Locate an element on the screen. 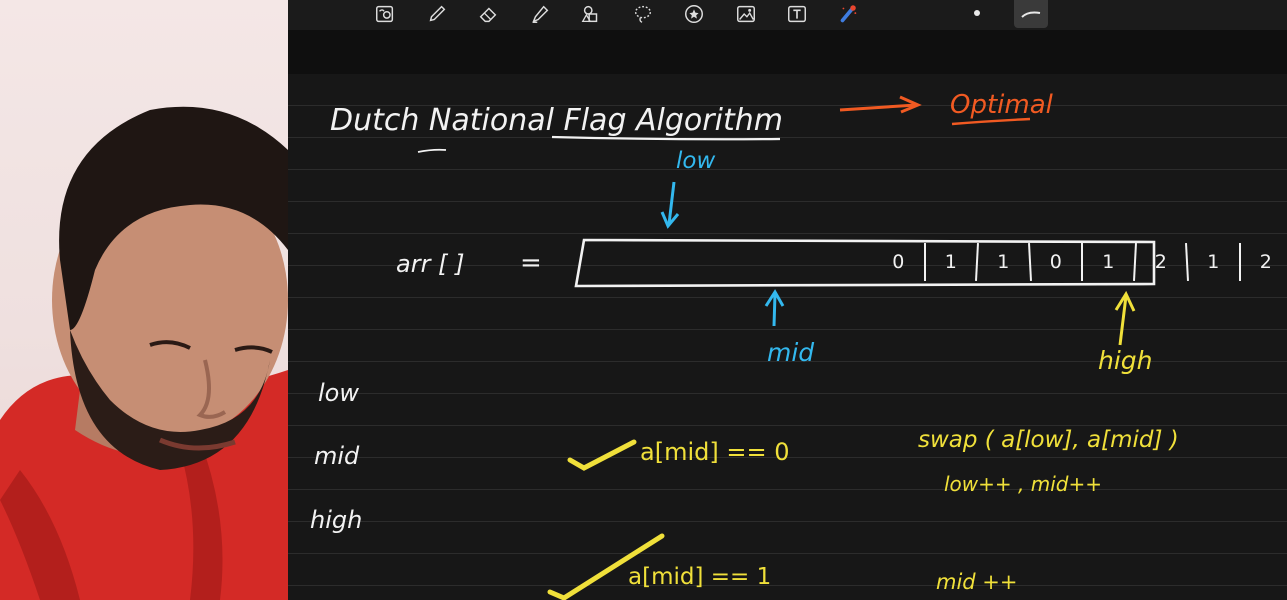  highlighter-tool is located at coordinates (540, 14).